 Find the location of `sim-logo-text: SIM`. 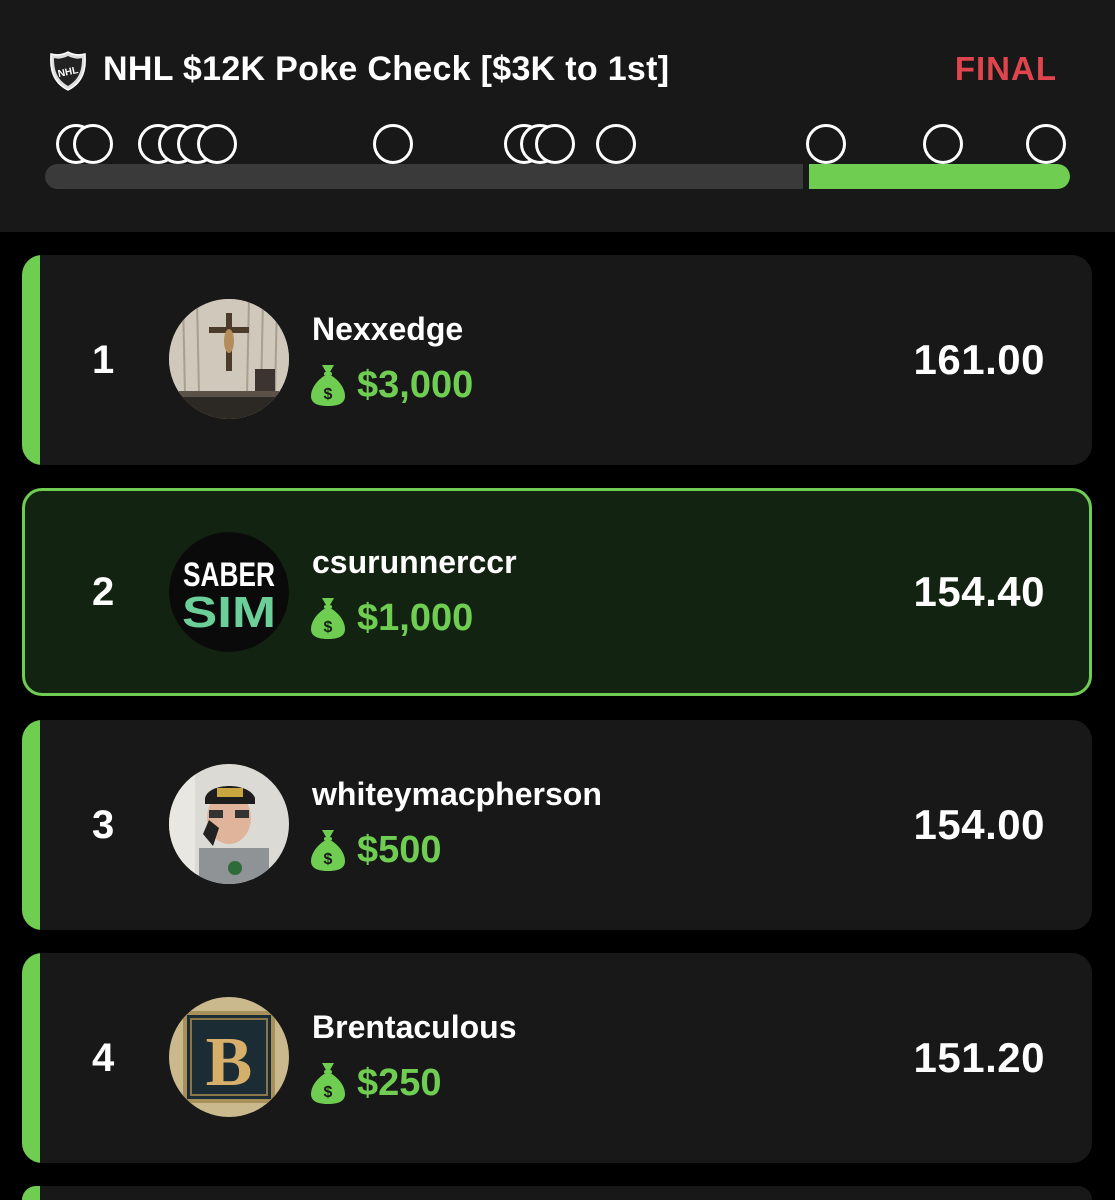

sim-logo-text: SIM is located at coordinates (229, 612).